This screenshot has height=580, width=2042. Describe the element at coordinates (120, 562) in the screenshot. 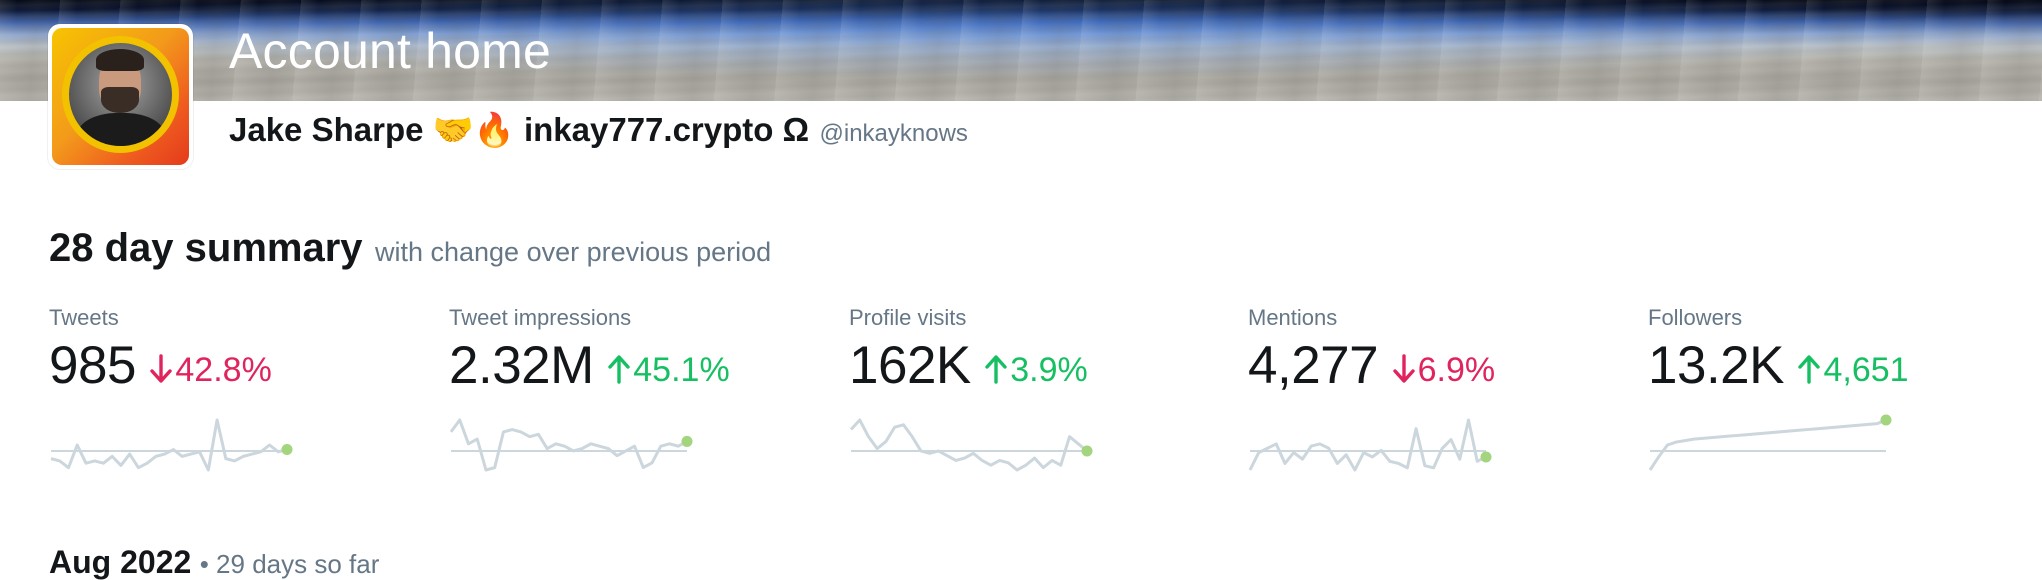

I see `month-title: Aug 2022` at that location.